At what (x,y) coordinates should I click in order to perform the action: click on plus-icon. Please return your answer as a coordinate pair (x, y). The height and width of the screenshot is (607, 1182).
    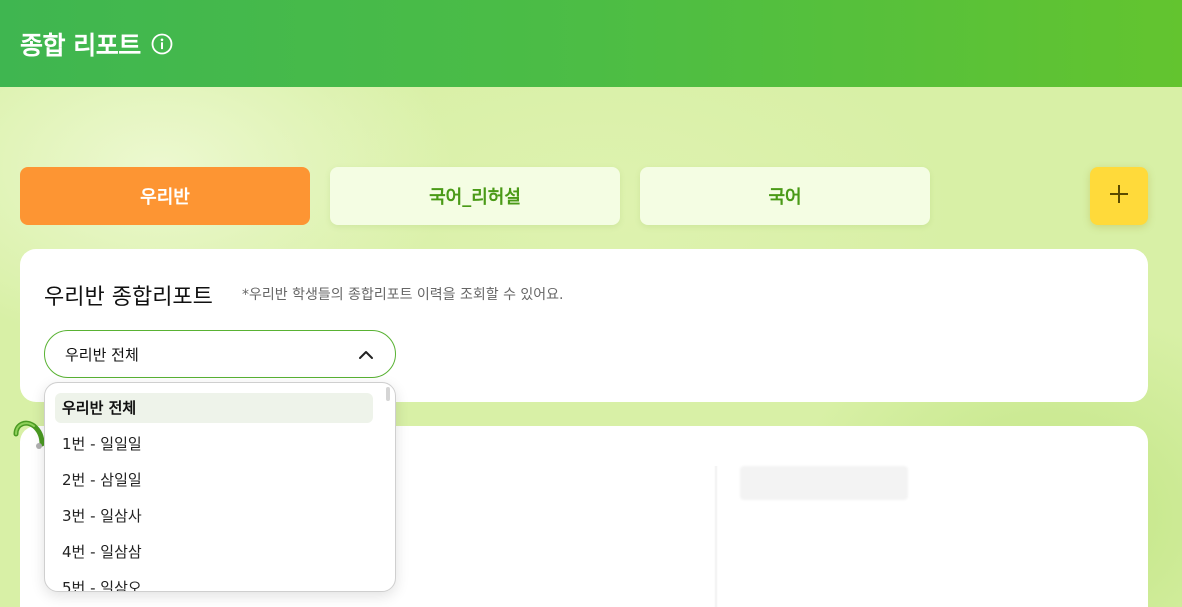
    Looking at the image, I should click on (1119, 196).